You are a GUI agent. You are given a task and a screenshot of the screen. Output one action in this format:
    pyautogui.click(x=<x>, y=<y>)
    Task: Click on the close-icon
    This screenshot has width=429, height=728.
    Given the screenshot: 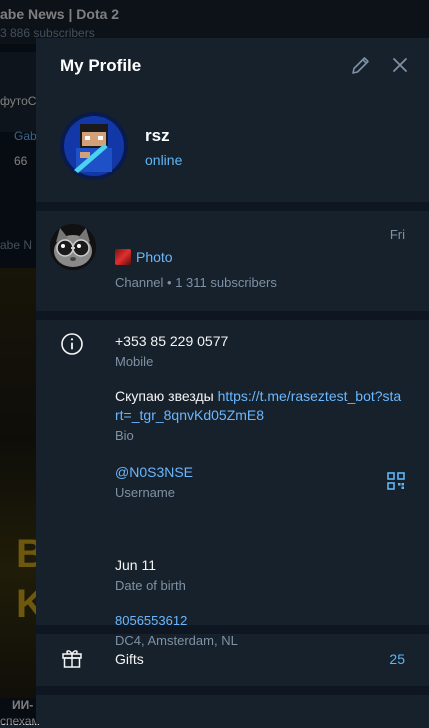 What is the action you would take?
    pyautogui.click(x=400, y=65)
    